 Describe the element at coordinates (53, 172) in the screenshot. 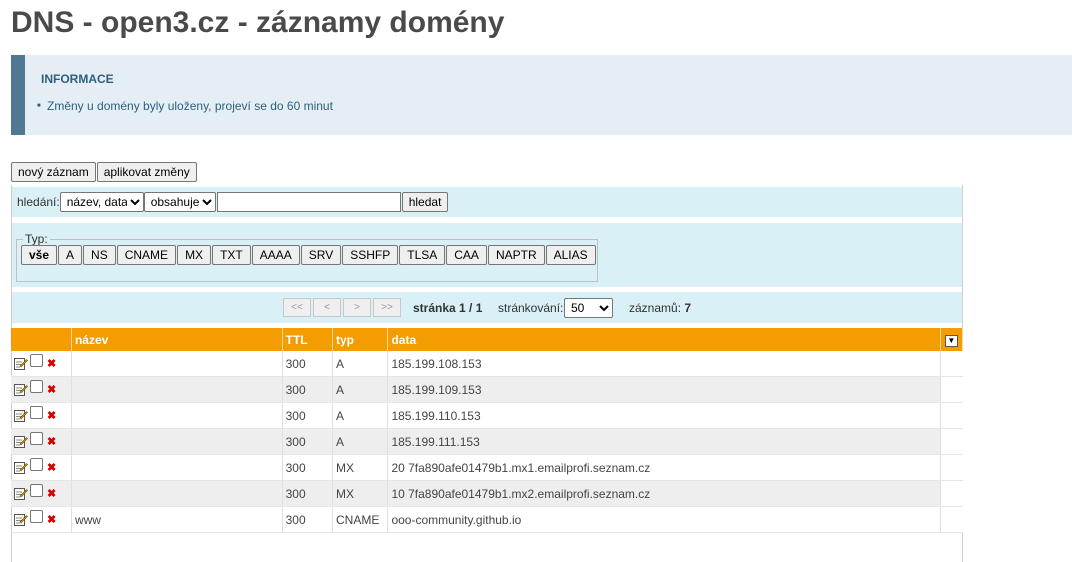

I see `new-record-button: nový záznam` at that location.